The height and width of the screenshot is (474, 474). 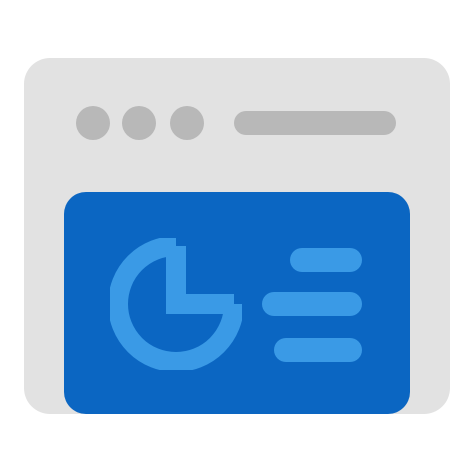 I want to click on pie-chart-slice, so click(x=200, y=280).